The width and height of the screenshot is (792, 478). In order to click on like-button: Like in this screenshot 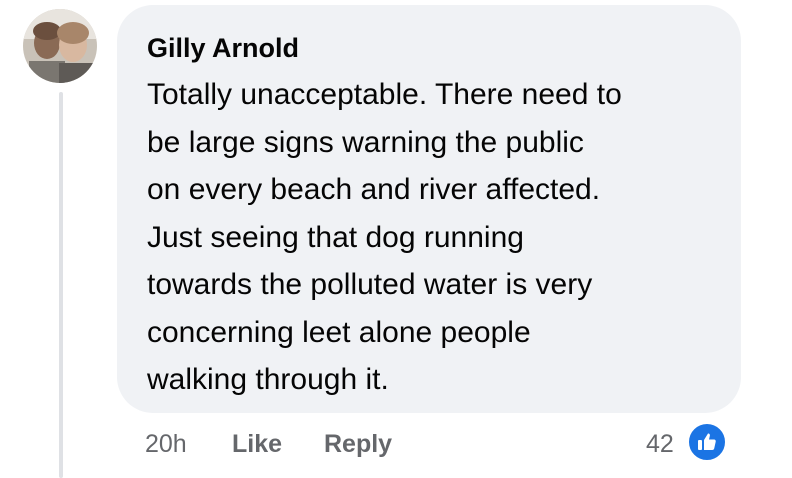, I will do `click(257, 444)`.